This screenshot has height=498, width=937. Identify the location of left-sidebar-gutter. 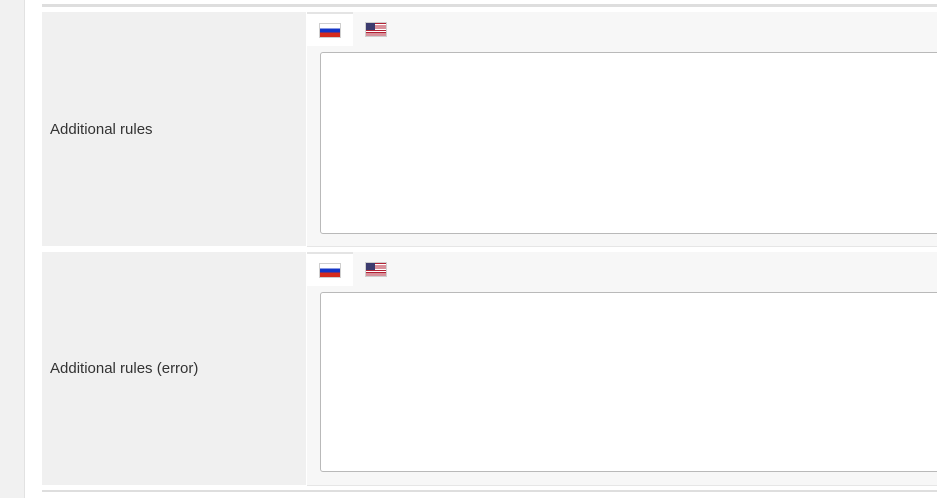
(12, 249).